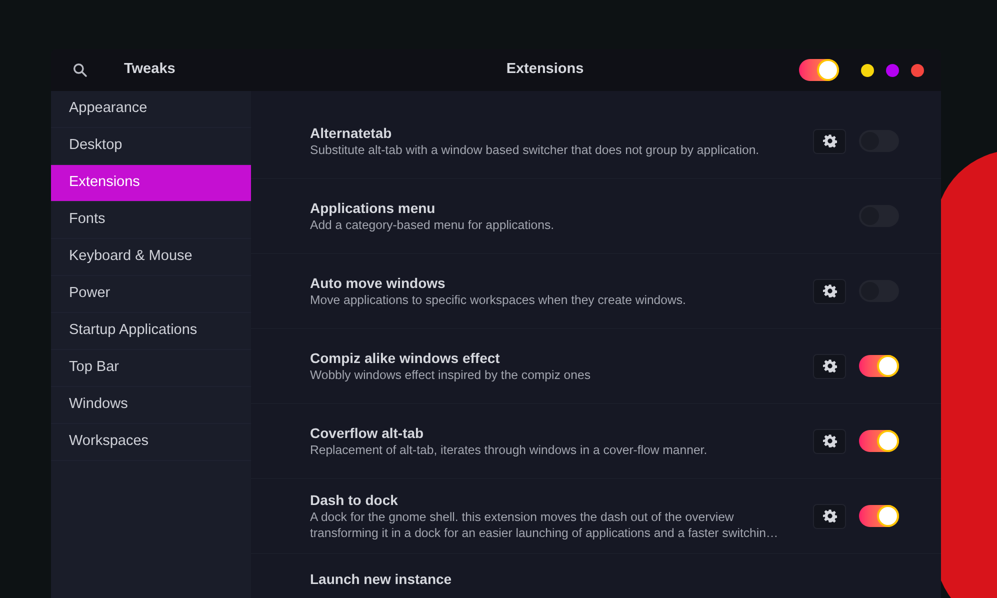 The image size is (997, 598). I want to click on extension-title: Applications menu, so click(373, 208).